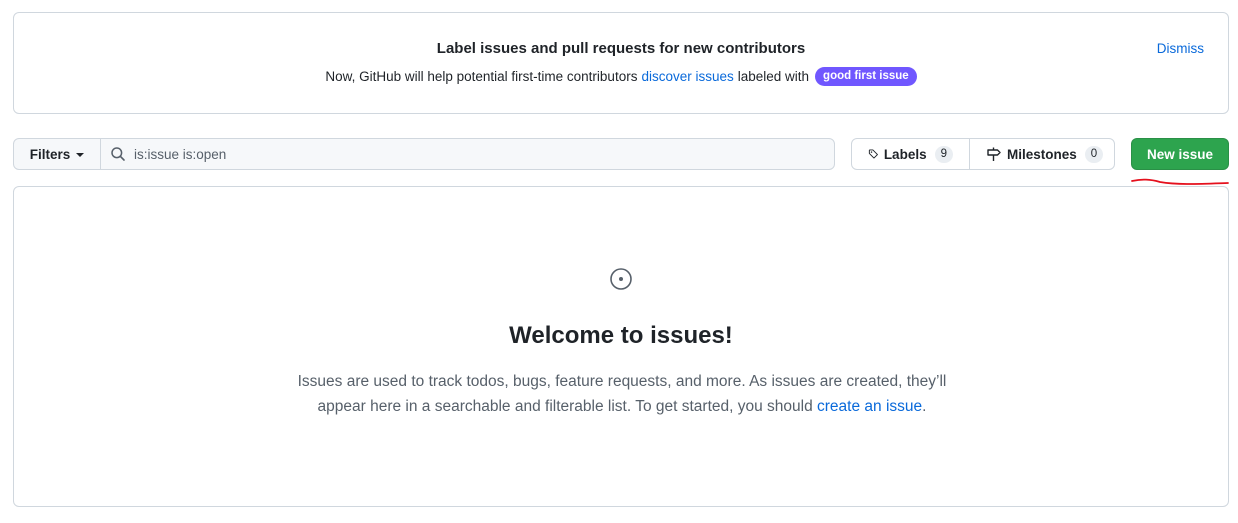 The width and height of the screenshot is (1238, 523). I want to click on milestones-count: 0, so click(1094, 154).